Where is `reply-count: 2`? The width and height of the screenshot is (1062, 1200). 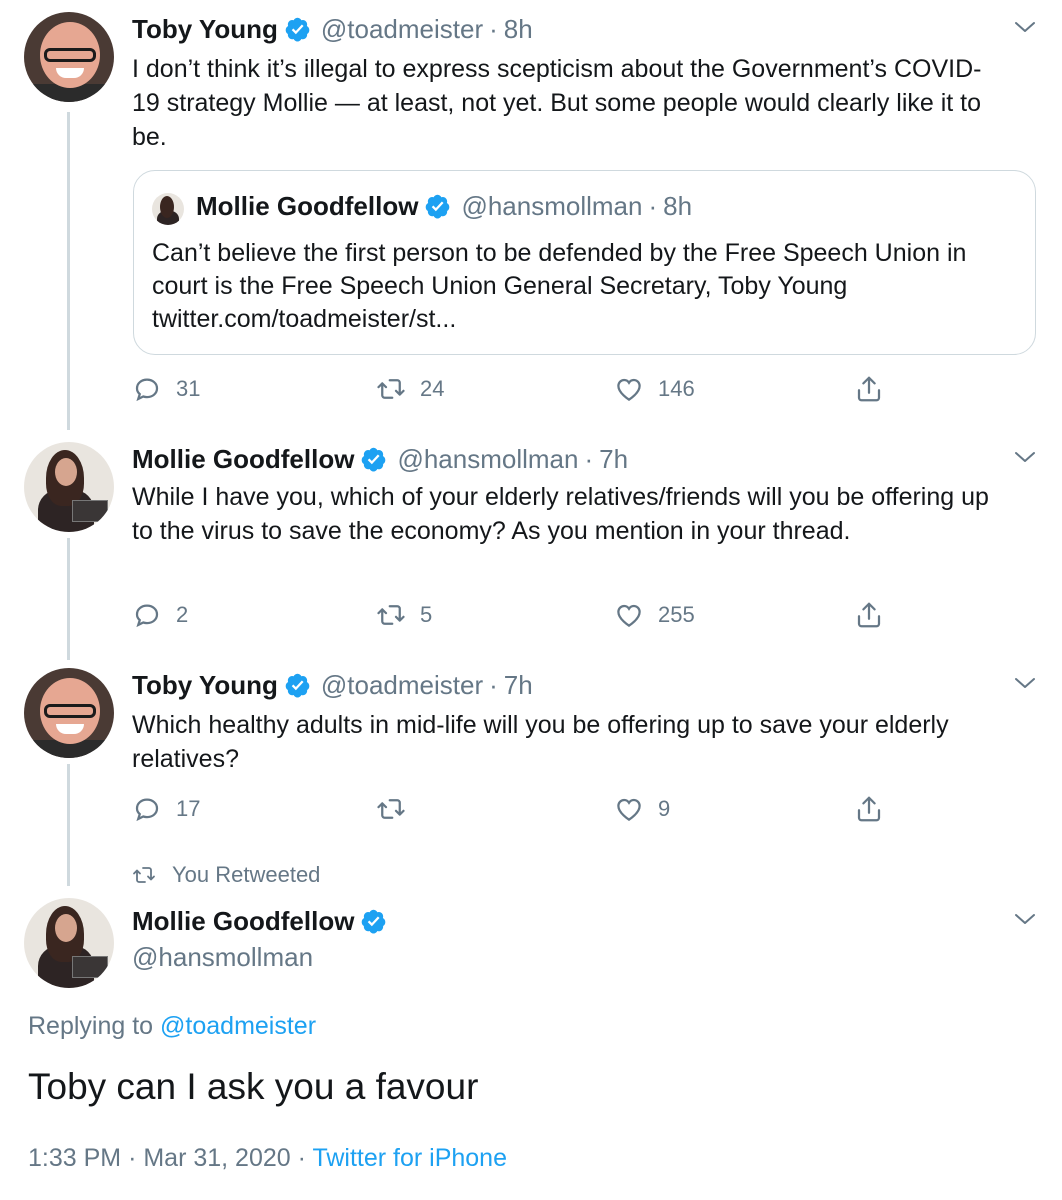 reply-count: 2 is located at coordinates (182, 614).